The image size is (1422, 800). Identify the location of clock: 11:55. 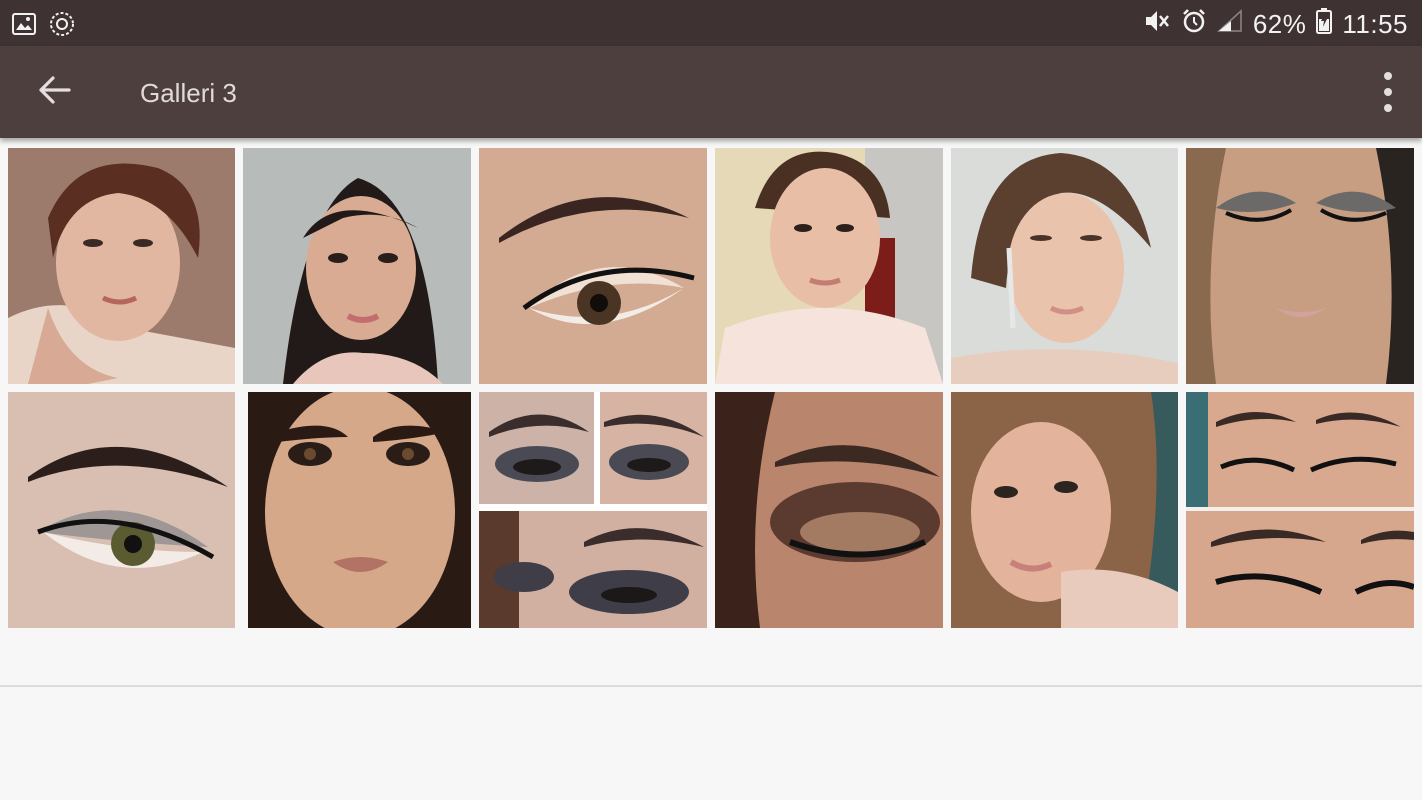
(1375, 24).